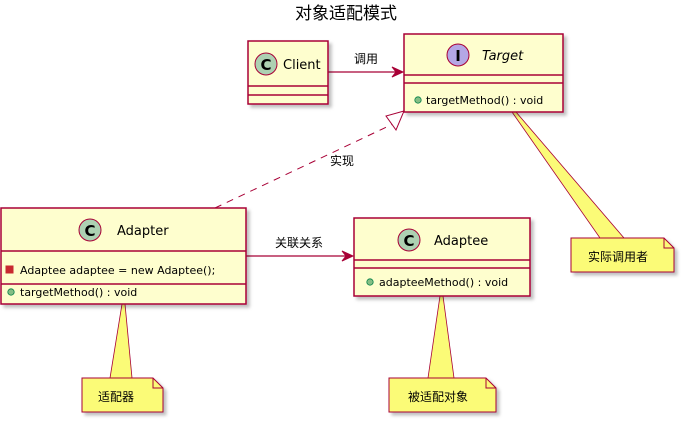 This screenshot has width=693, height=421. I want to click on target-method: targetMethod() : void, so click(478, 100).